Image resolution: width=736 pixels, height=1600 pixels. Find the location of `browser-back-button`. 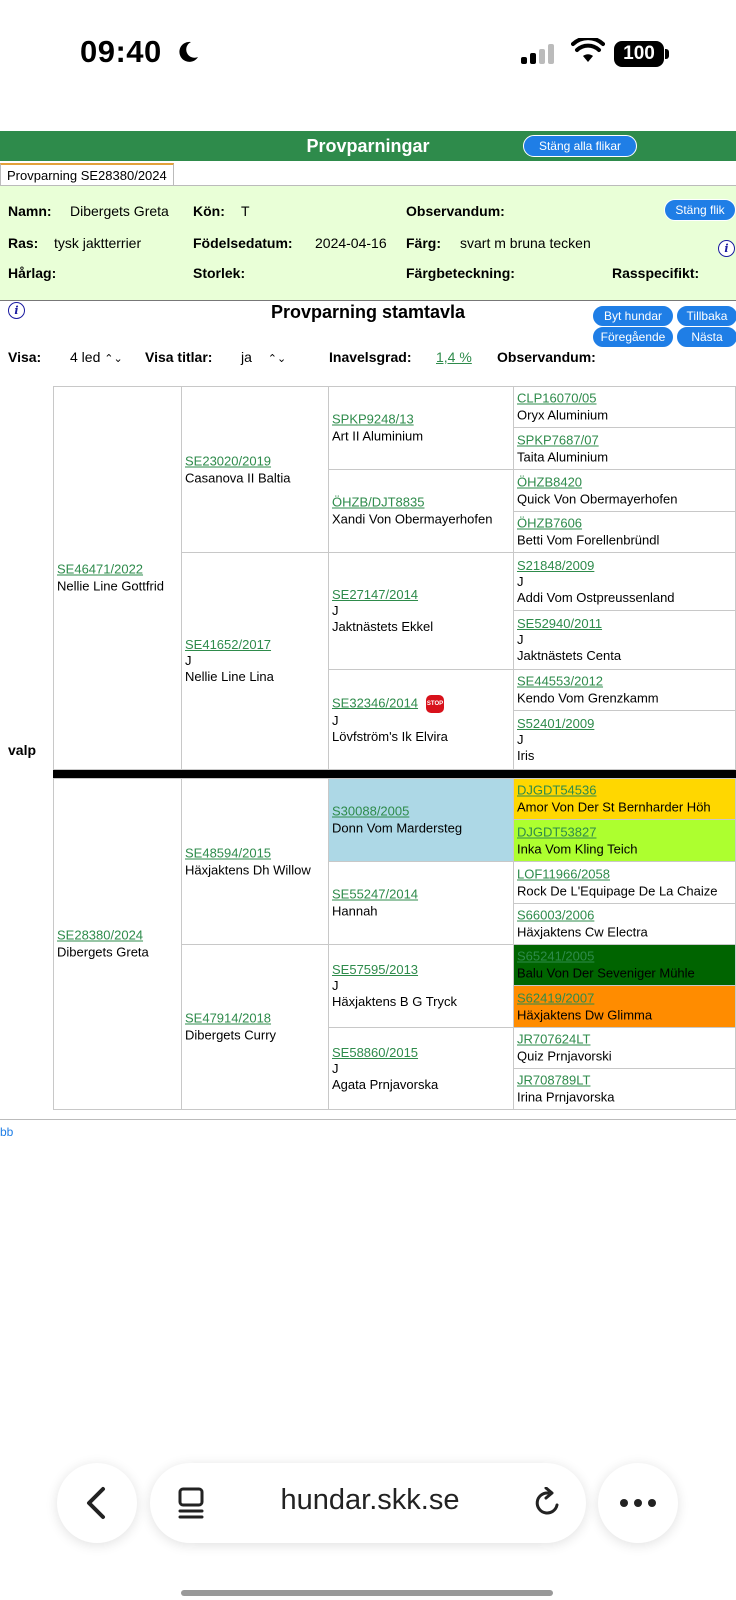

browser-back-button is located at coordinates (97, 1503).